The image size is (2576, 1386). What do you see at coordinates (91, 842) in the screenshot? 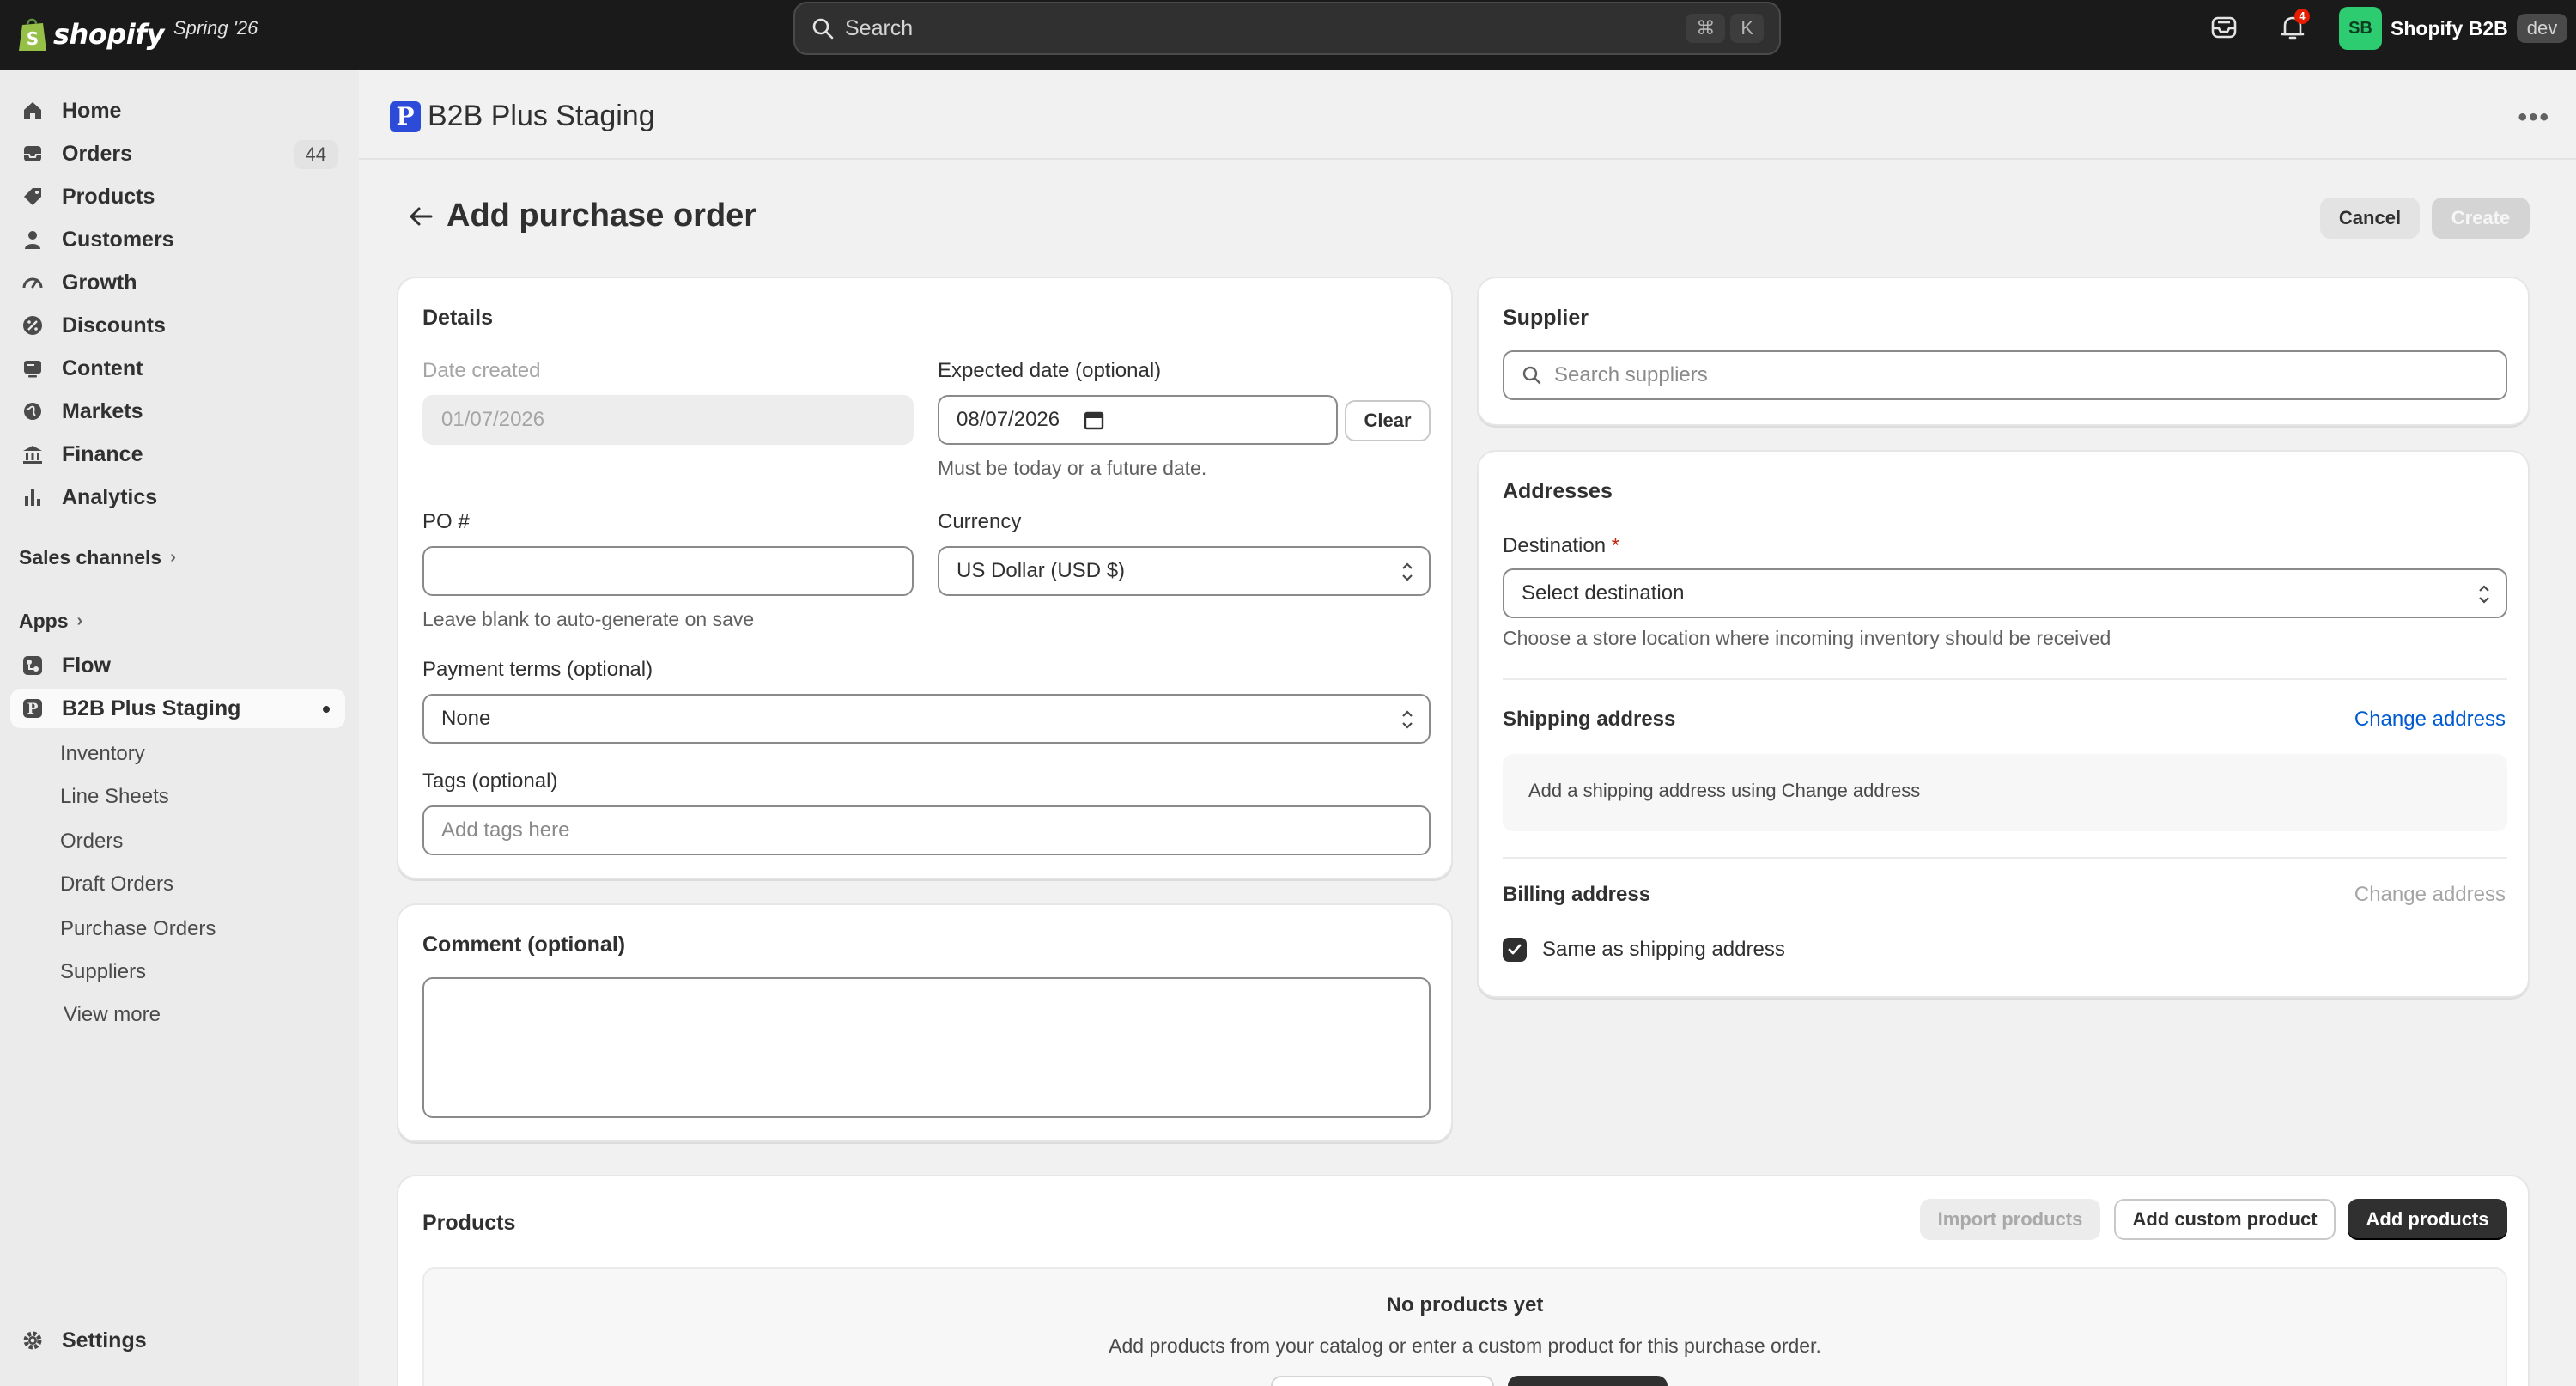
I see `sidebar-subitem-orders: Orders` at bounding box center [91, 842].